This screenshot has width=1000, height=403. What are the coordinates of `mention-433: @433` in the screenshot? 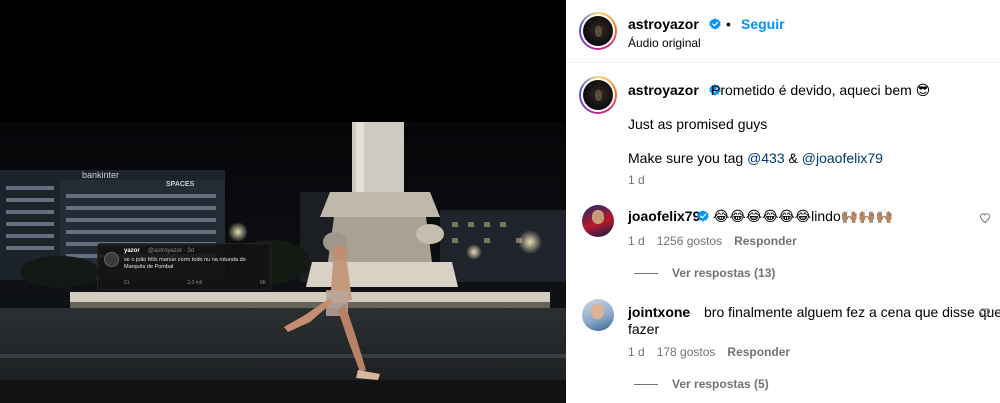 It's located at (766, 158).